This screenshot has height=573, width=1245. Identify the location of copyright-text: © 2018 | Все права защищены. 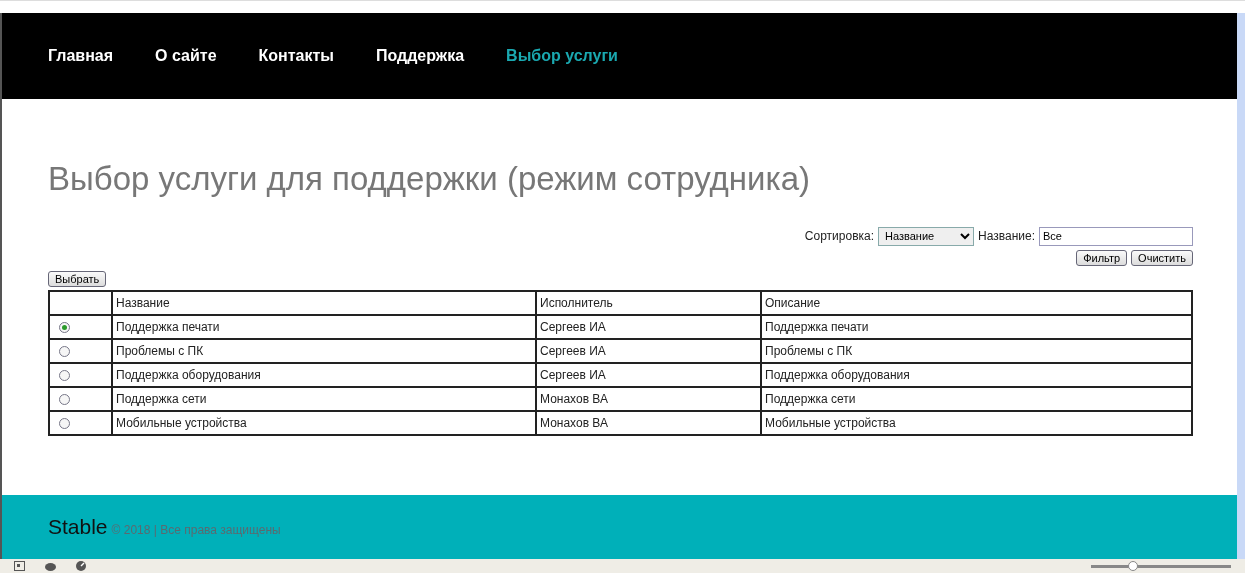
(196, 530).